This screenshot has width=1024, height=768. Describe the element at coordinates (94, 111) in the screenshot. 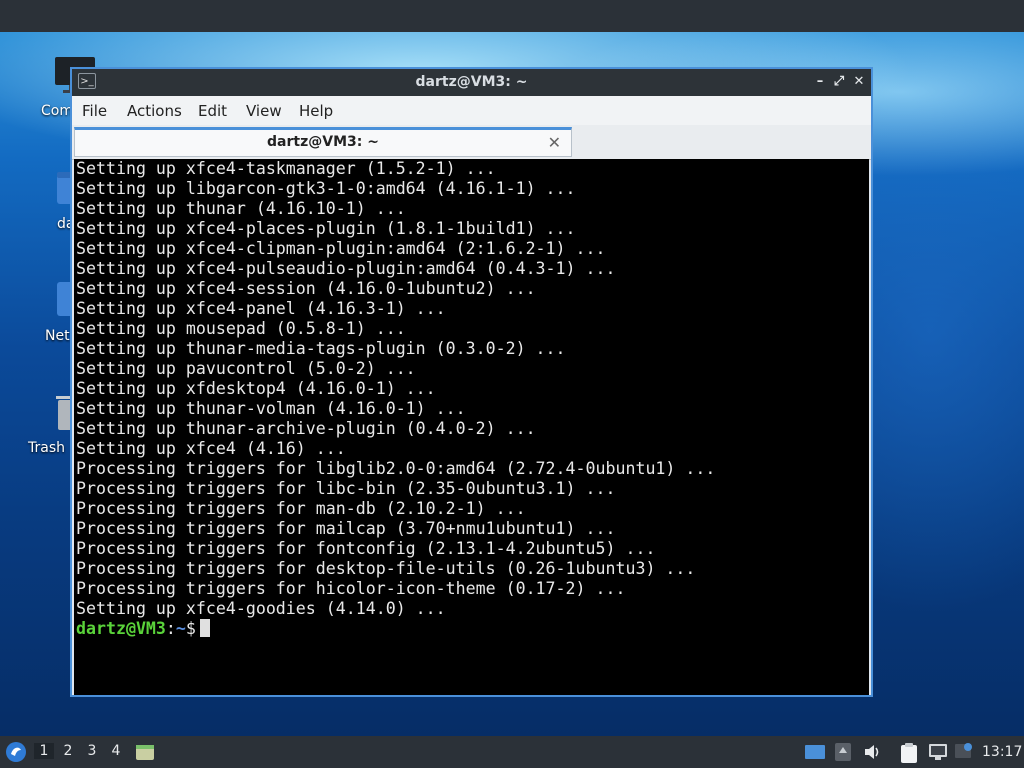

I see `menu-file: File` at that location.